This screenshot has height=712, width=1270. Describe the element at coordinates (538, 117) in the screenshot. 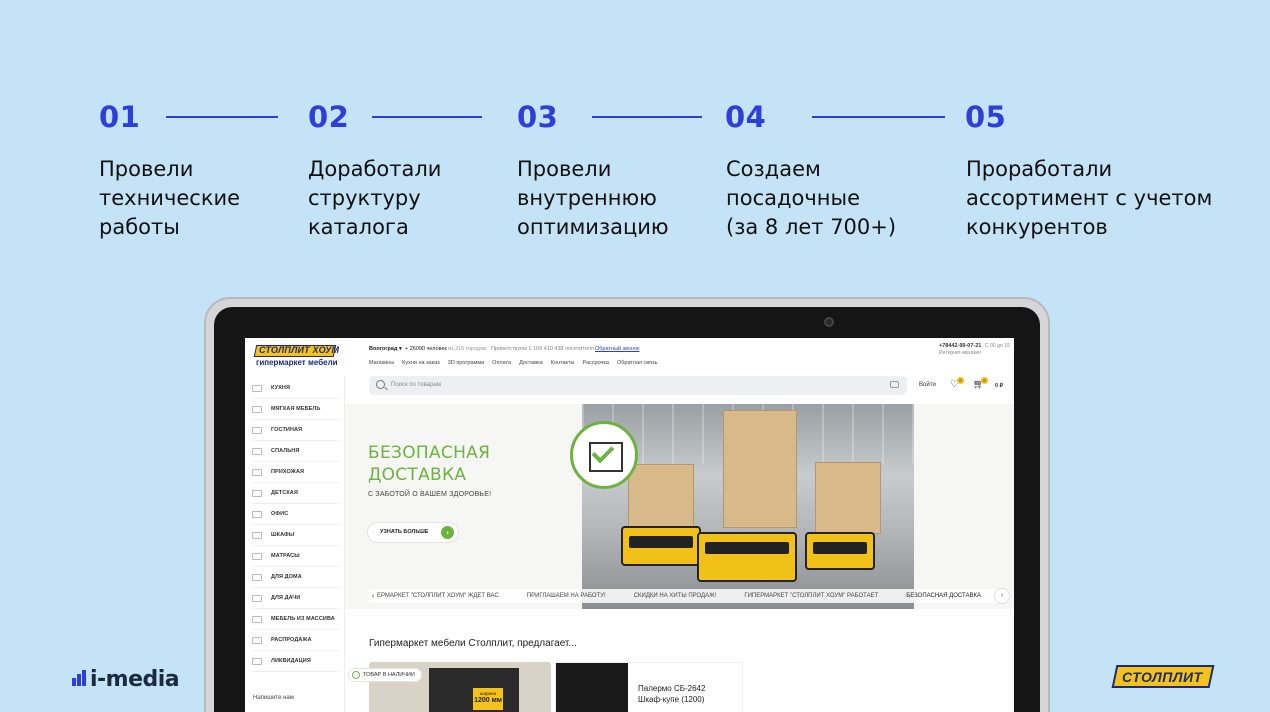

I see `step-3-number: 03` at that location.